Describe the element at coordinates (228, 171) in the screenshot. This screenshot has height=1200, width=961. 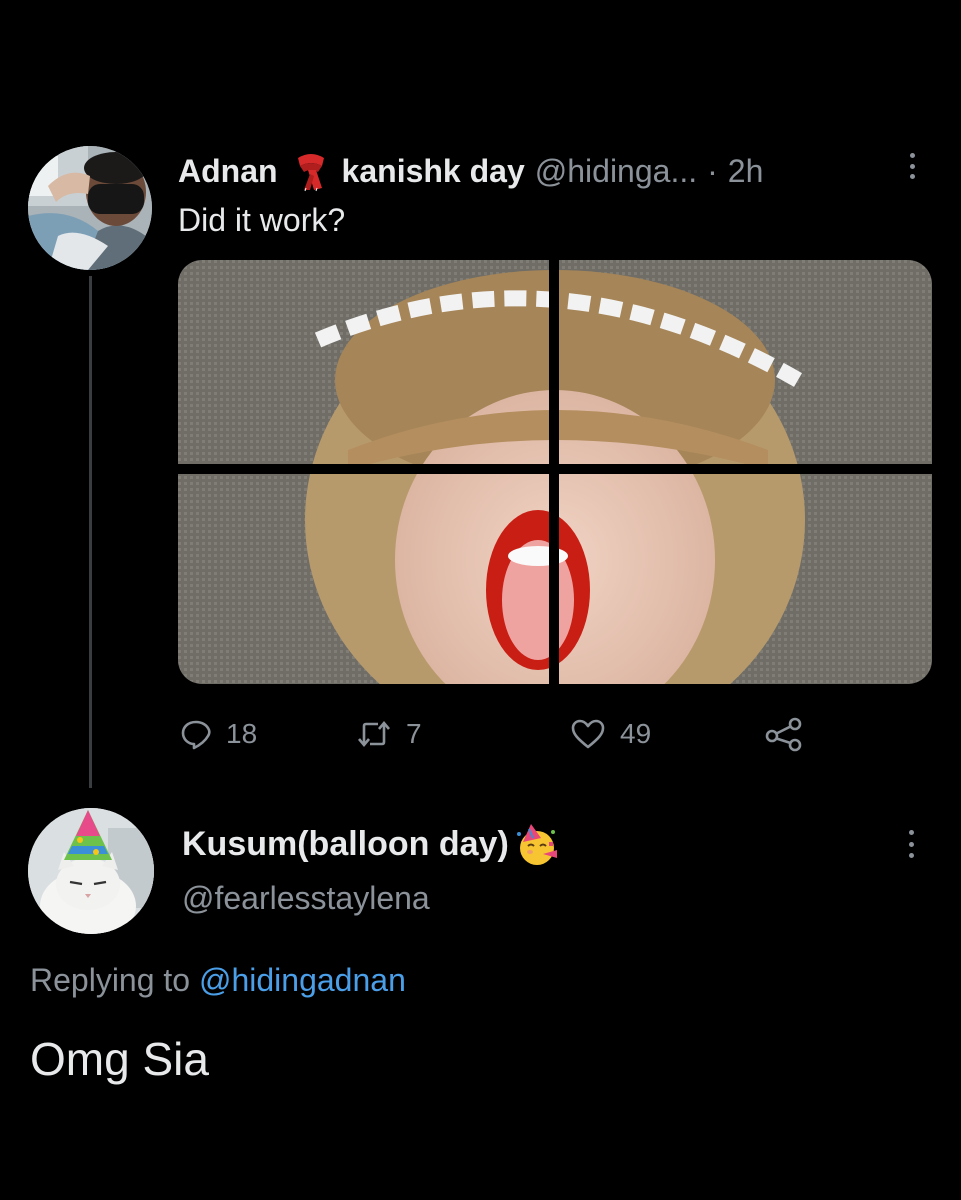
I see `author-name: Adnan` at that location.